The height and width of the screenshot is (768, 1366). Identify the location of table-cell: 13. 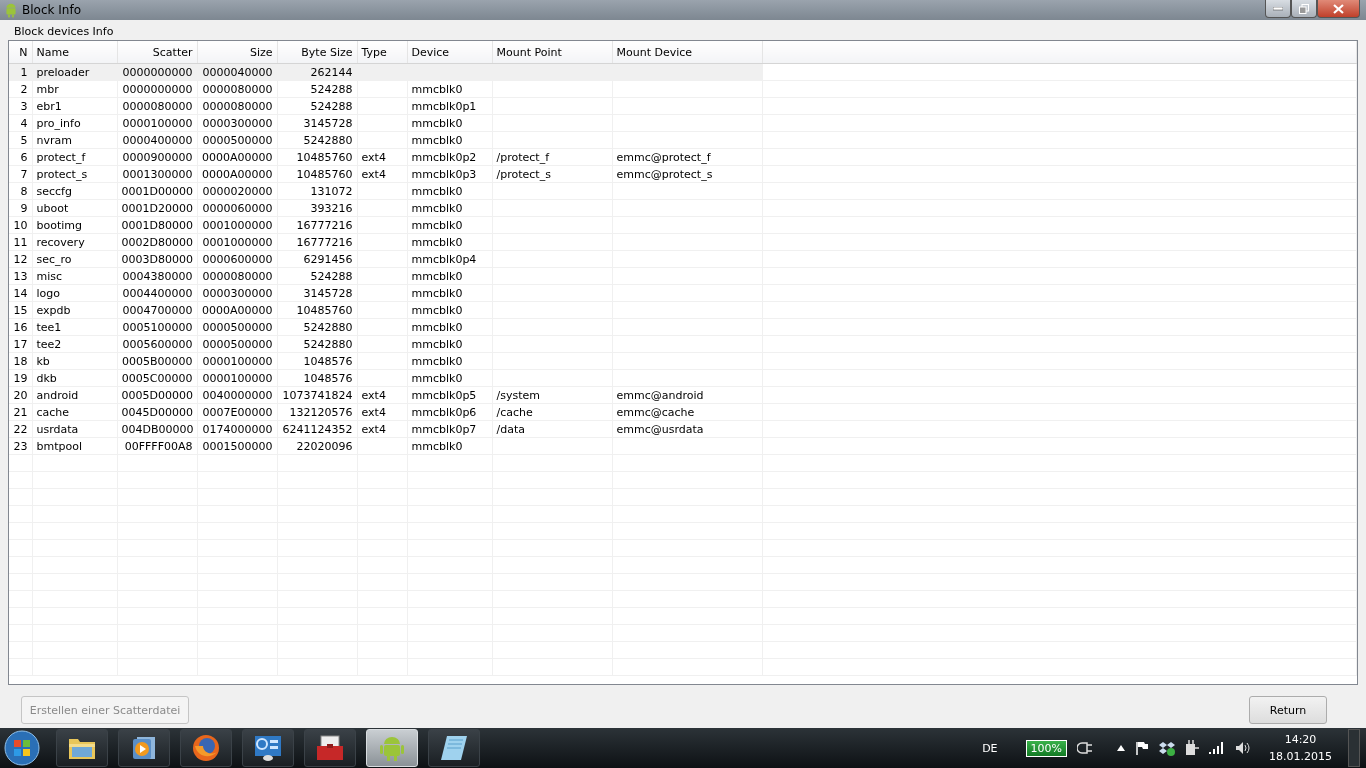
(20, 276).